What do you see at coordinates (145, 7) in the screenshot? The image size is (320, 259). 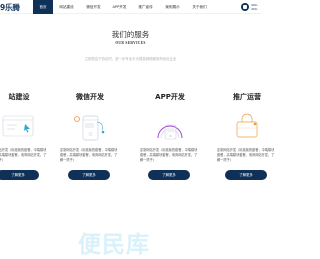 I see `nav-item-promotion: 推广宣传` at bounding box center [145, 7].